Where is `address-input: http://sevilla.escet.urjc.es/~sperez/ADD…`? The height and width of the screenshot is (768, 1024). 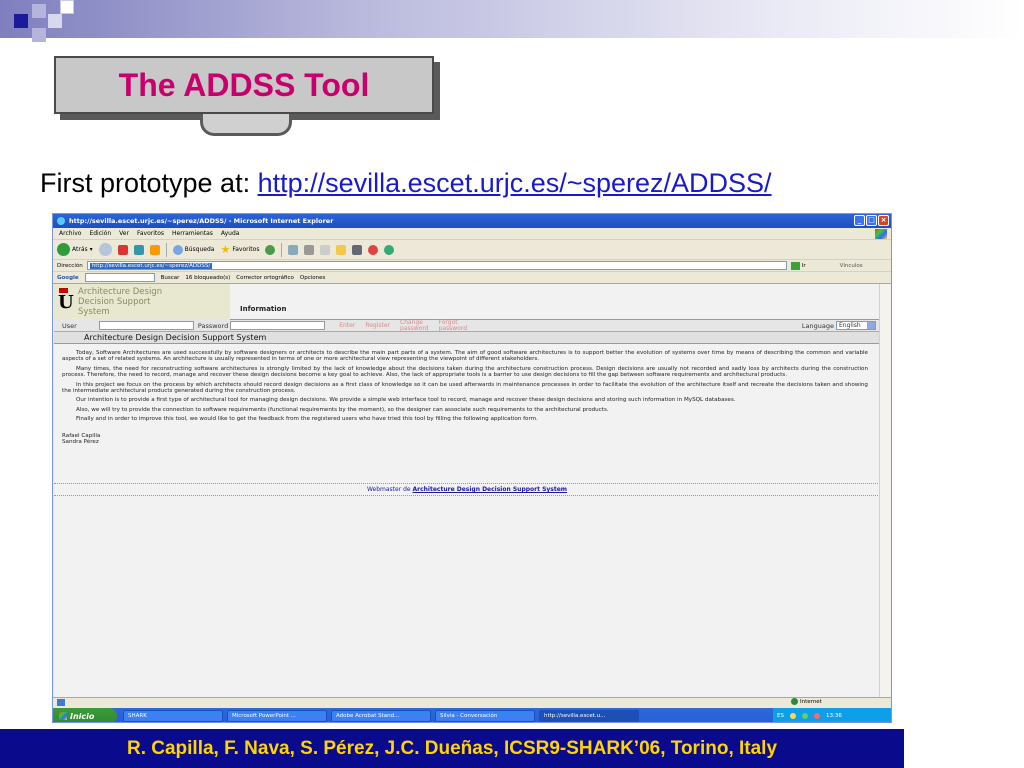 address-input: http://sevilla.escet.urjc.es/~sperez/ADD… is located at coordinates (436, 265).